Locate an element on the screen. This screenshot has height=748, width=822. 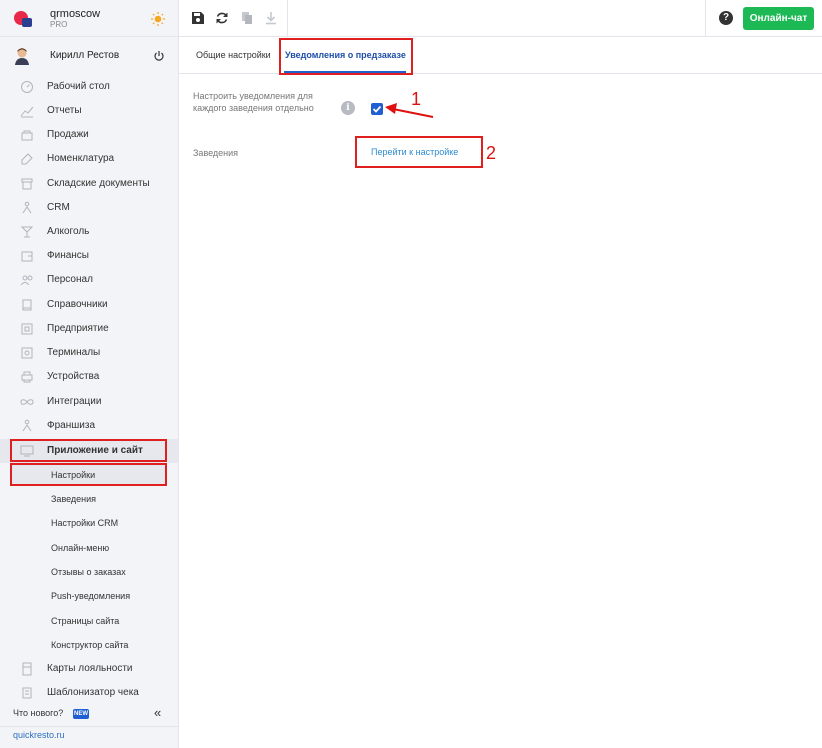
sub-item-venues: Заведения is located at coordinates (89, 499).